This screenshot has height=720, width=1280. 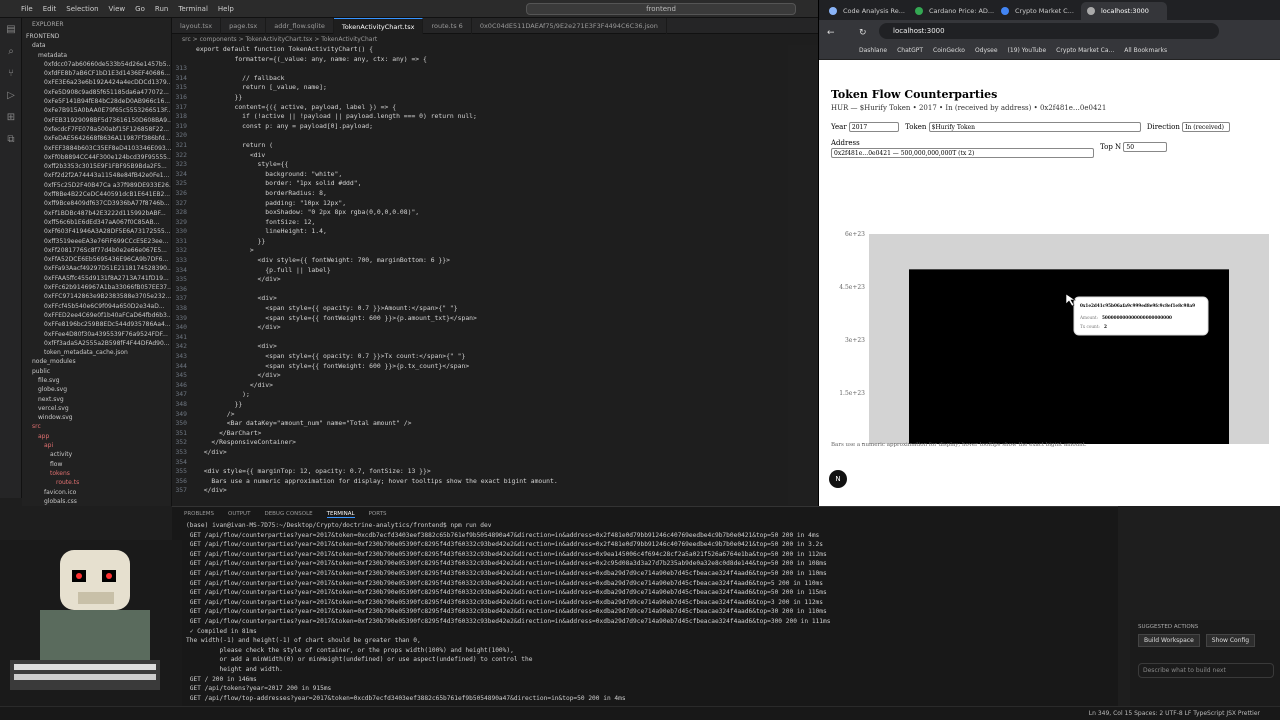 What do you see at coordinates (96, 436) in the screenshot?
I see `tree-item: app` at bounding box center [96, 436].